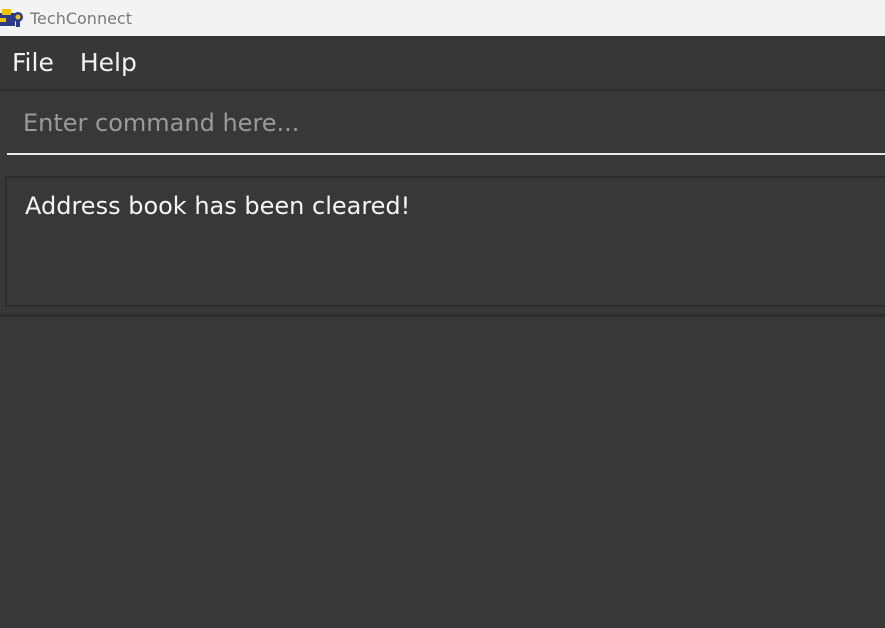 The image size is (885, 628). I want to click on title-bar: TechConnect, so click(442, 18).